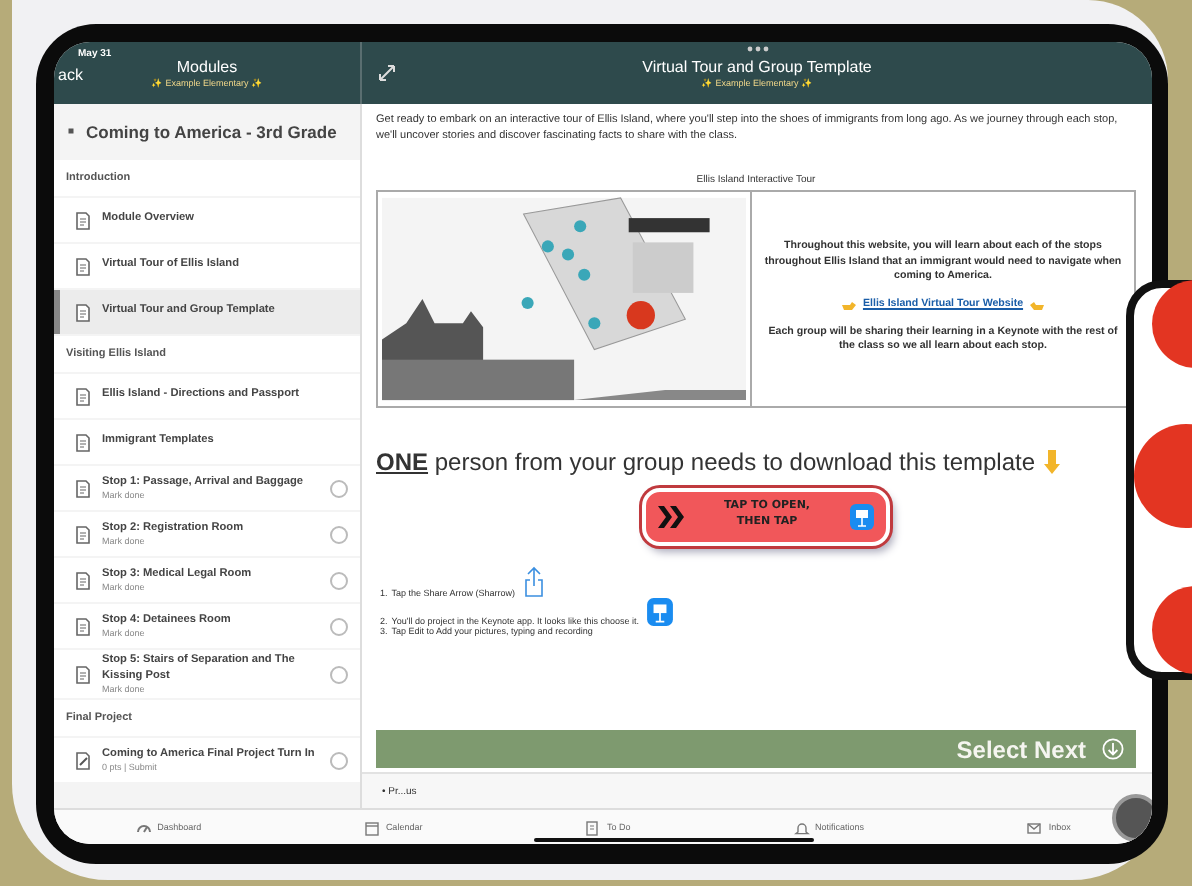 The height and width of the screenshot is (886, 1192). I want to click on expand-icon, so click(387, 73).